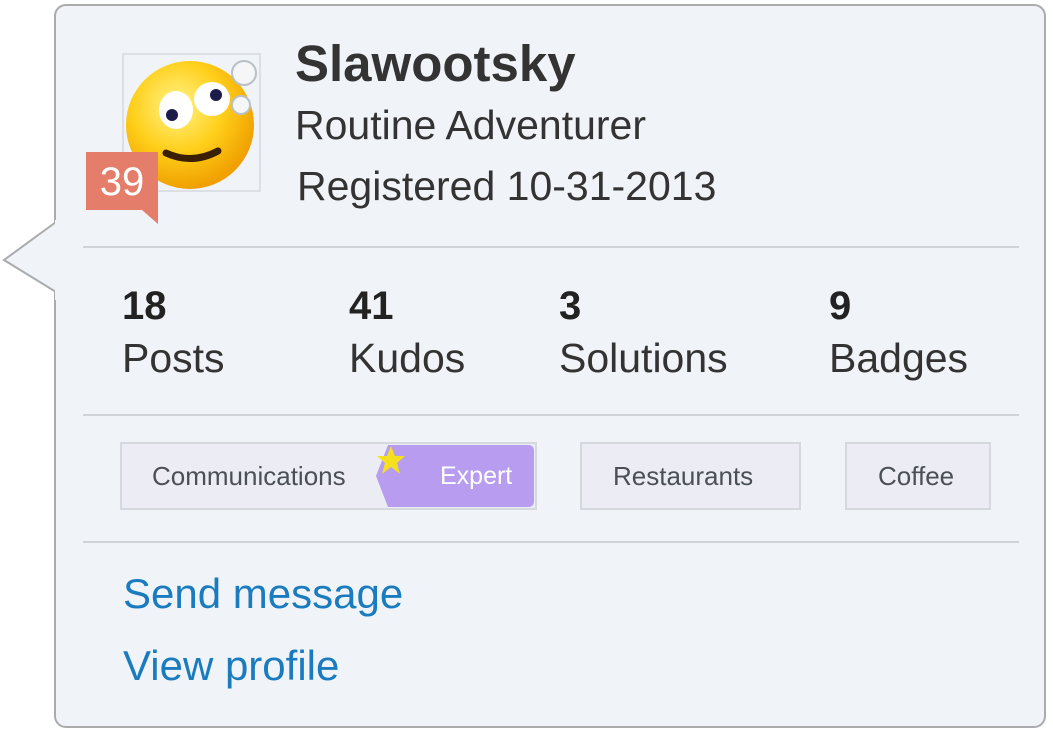 The height and width of the screenshot is (735, 1053). I want to click on stat-value: 9, so click(840, 306).